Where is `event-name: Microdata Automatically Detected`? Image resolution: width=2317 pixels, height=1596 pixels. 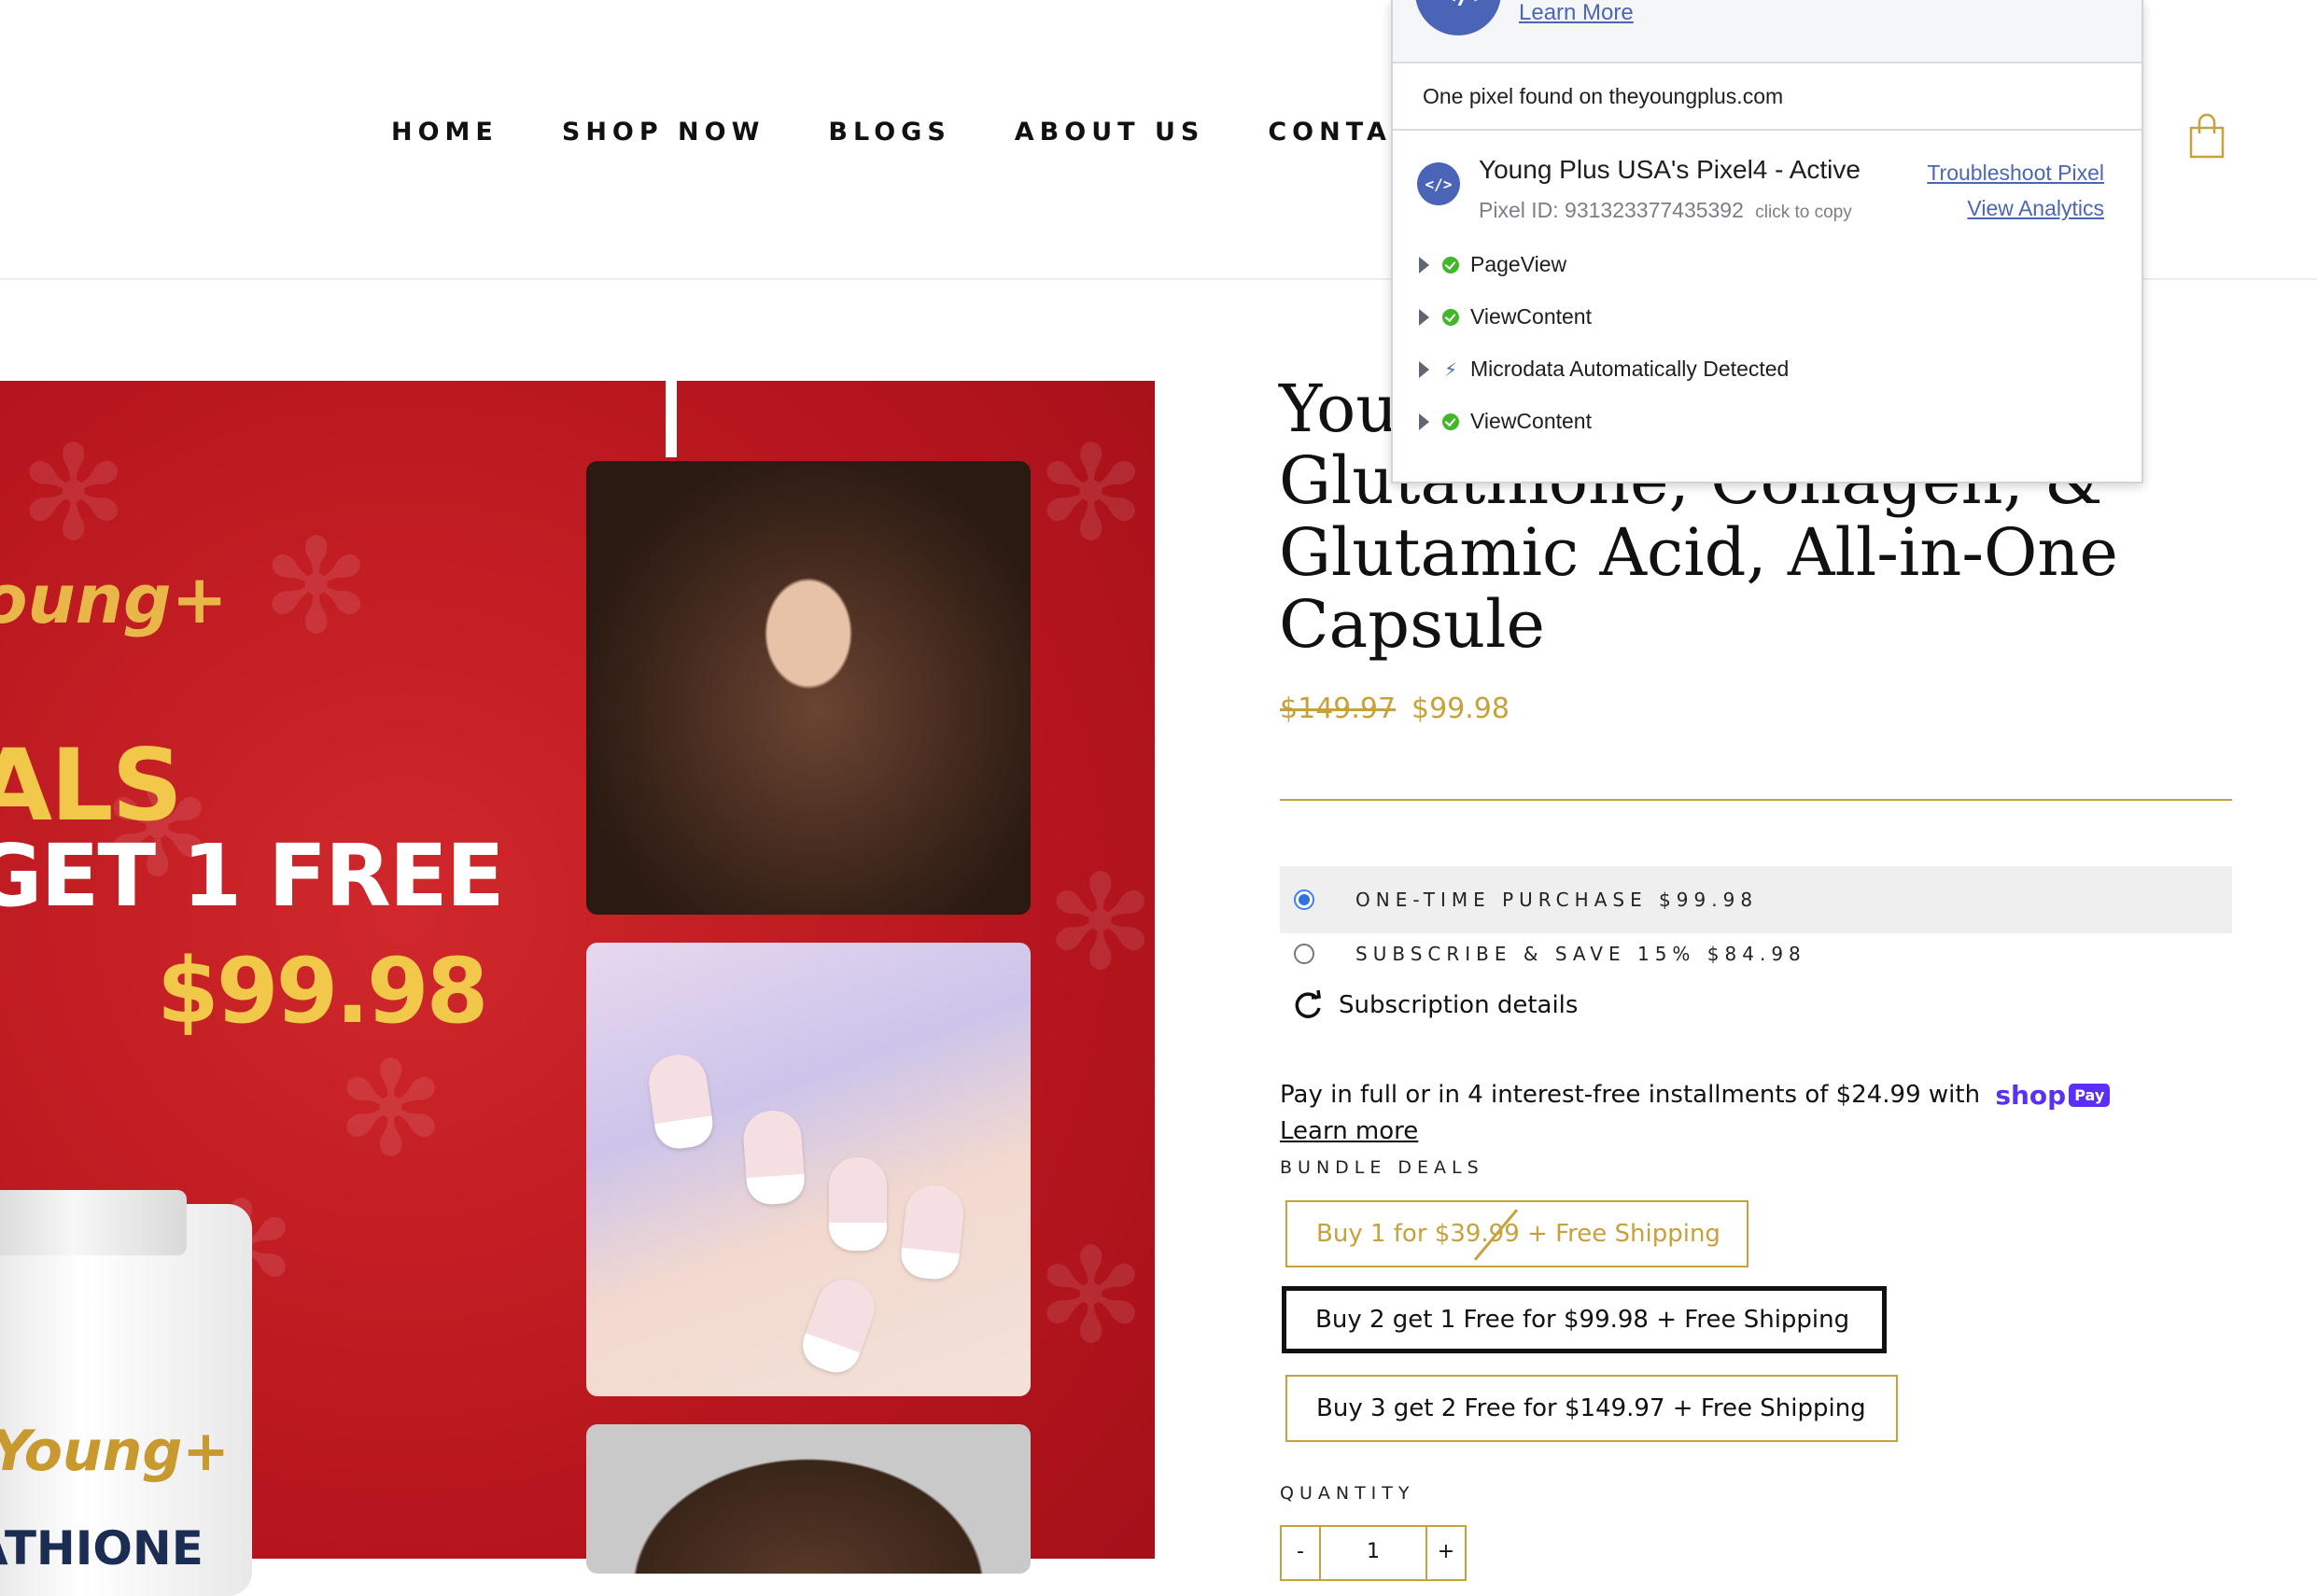
event-name: Microdata Automatically Detected is located at coordinates (1630, 369).